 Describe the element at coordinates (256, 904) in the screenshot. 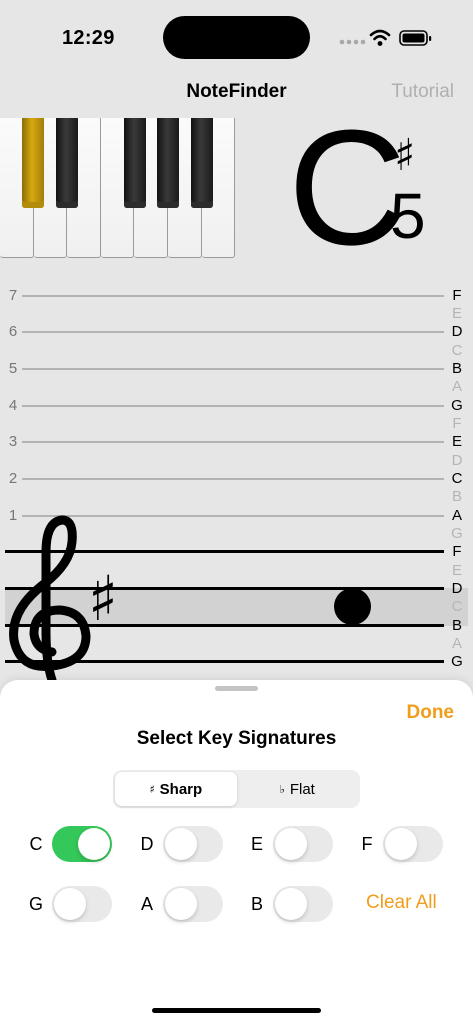

I see `toggle-label: B` at that location.